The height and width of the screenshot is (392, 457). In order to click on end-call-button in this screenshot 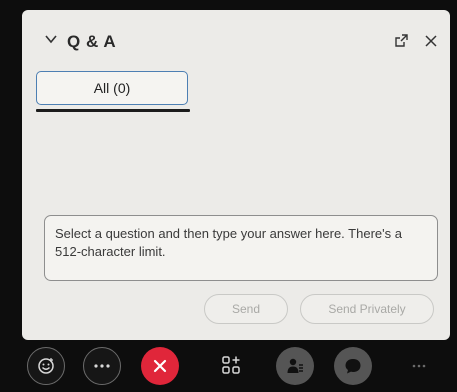, I will do `click(160, 366)`.